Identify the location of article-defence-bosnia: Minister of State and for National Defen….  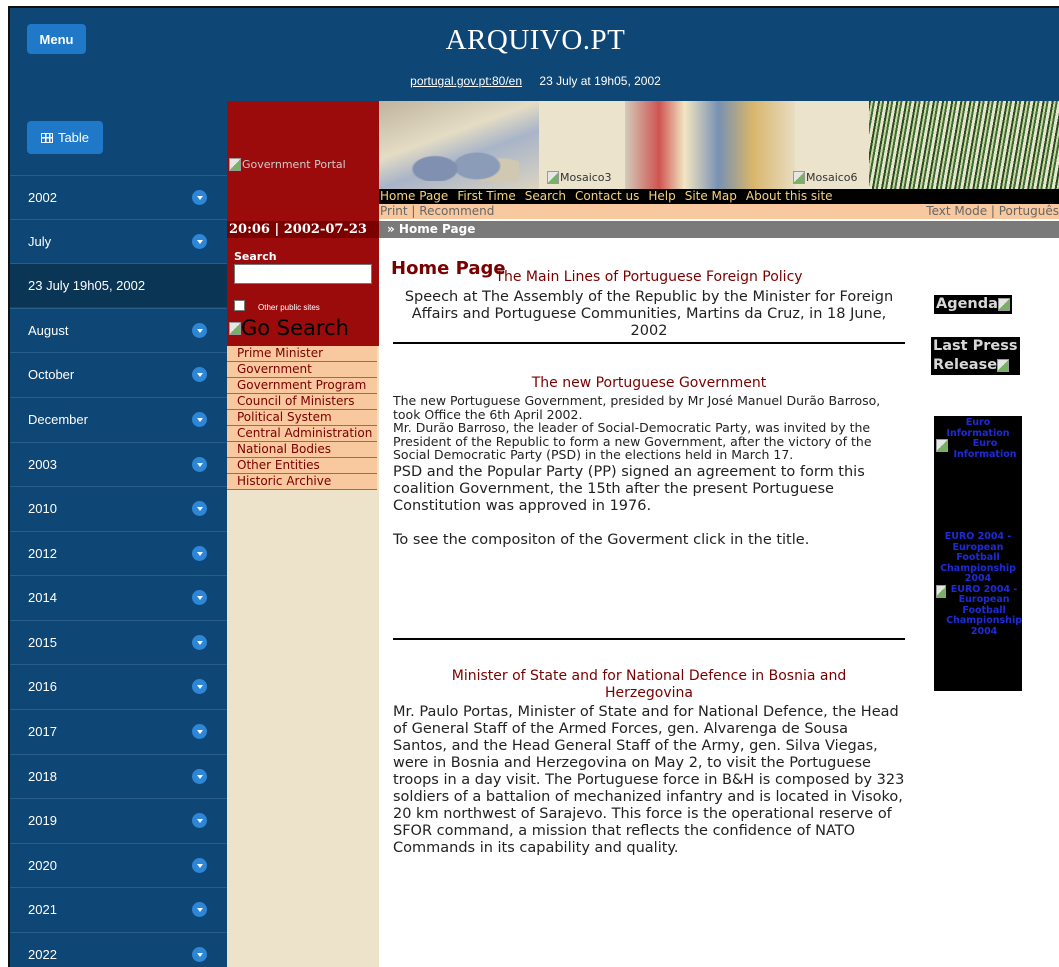
(649, 762).